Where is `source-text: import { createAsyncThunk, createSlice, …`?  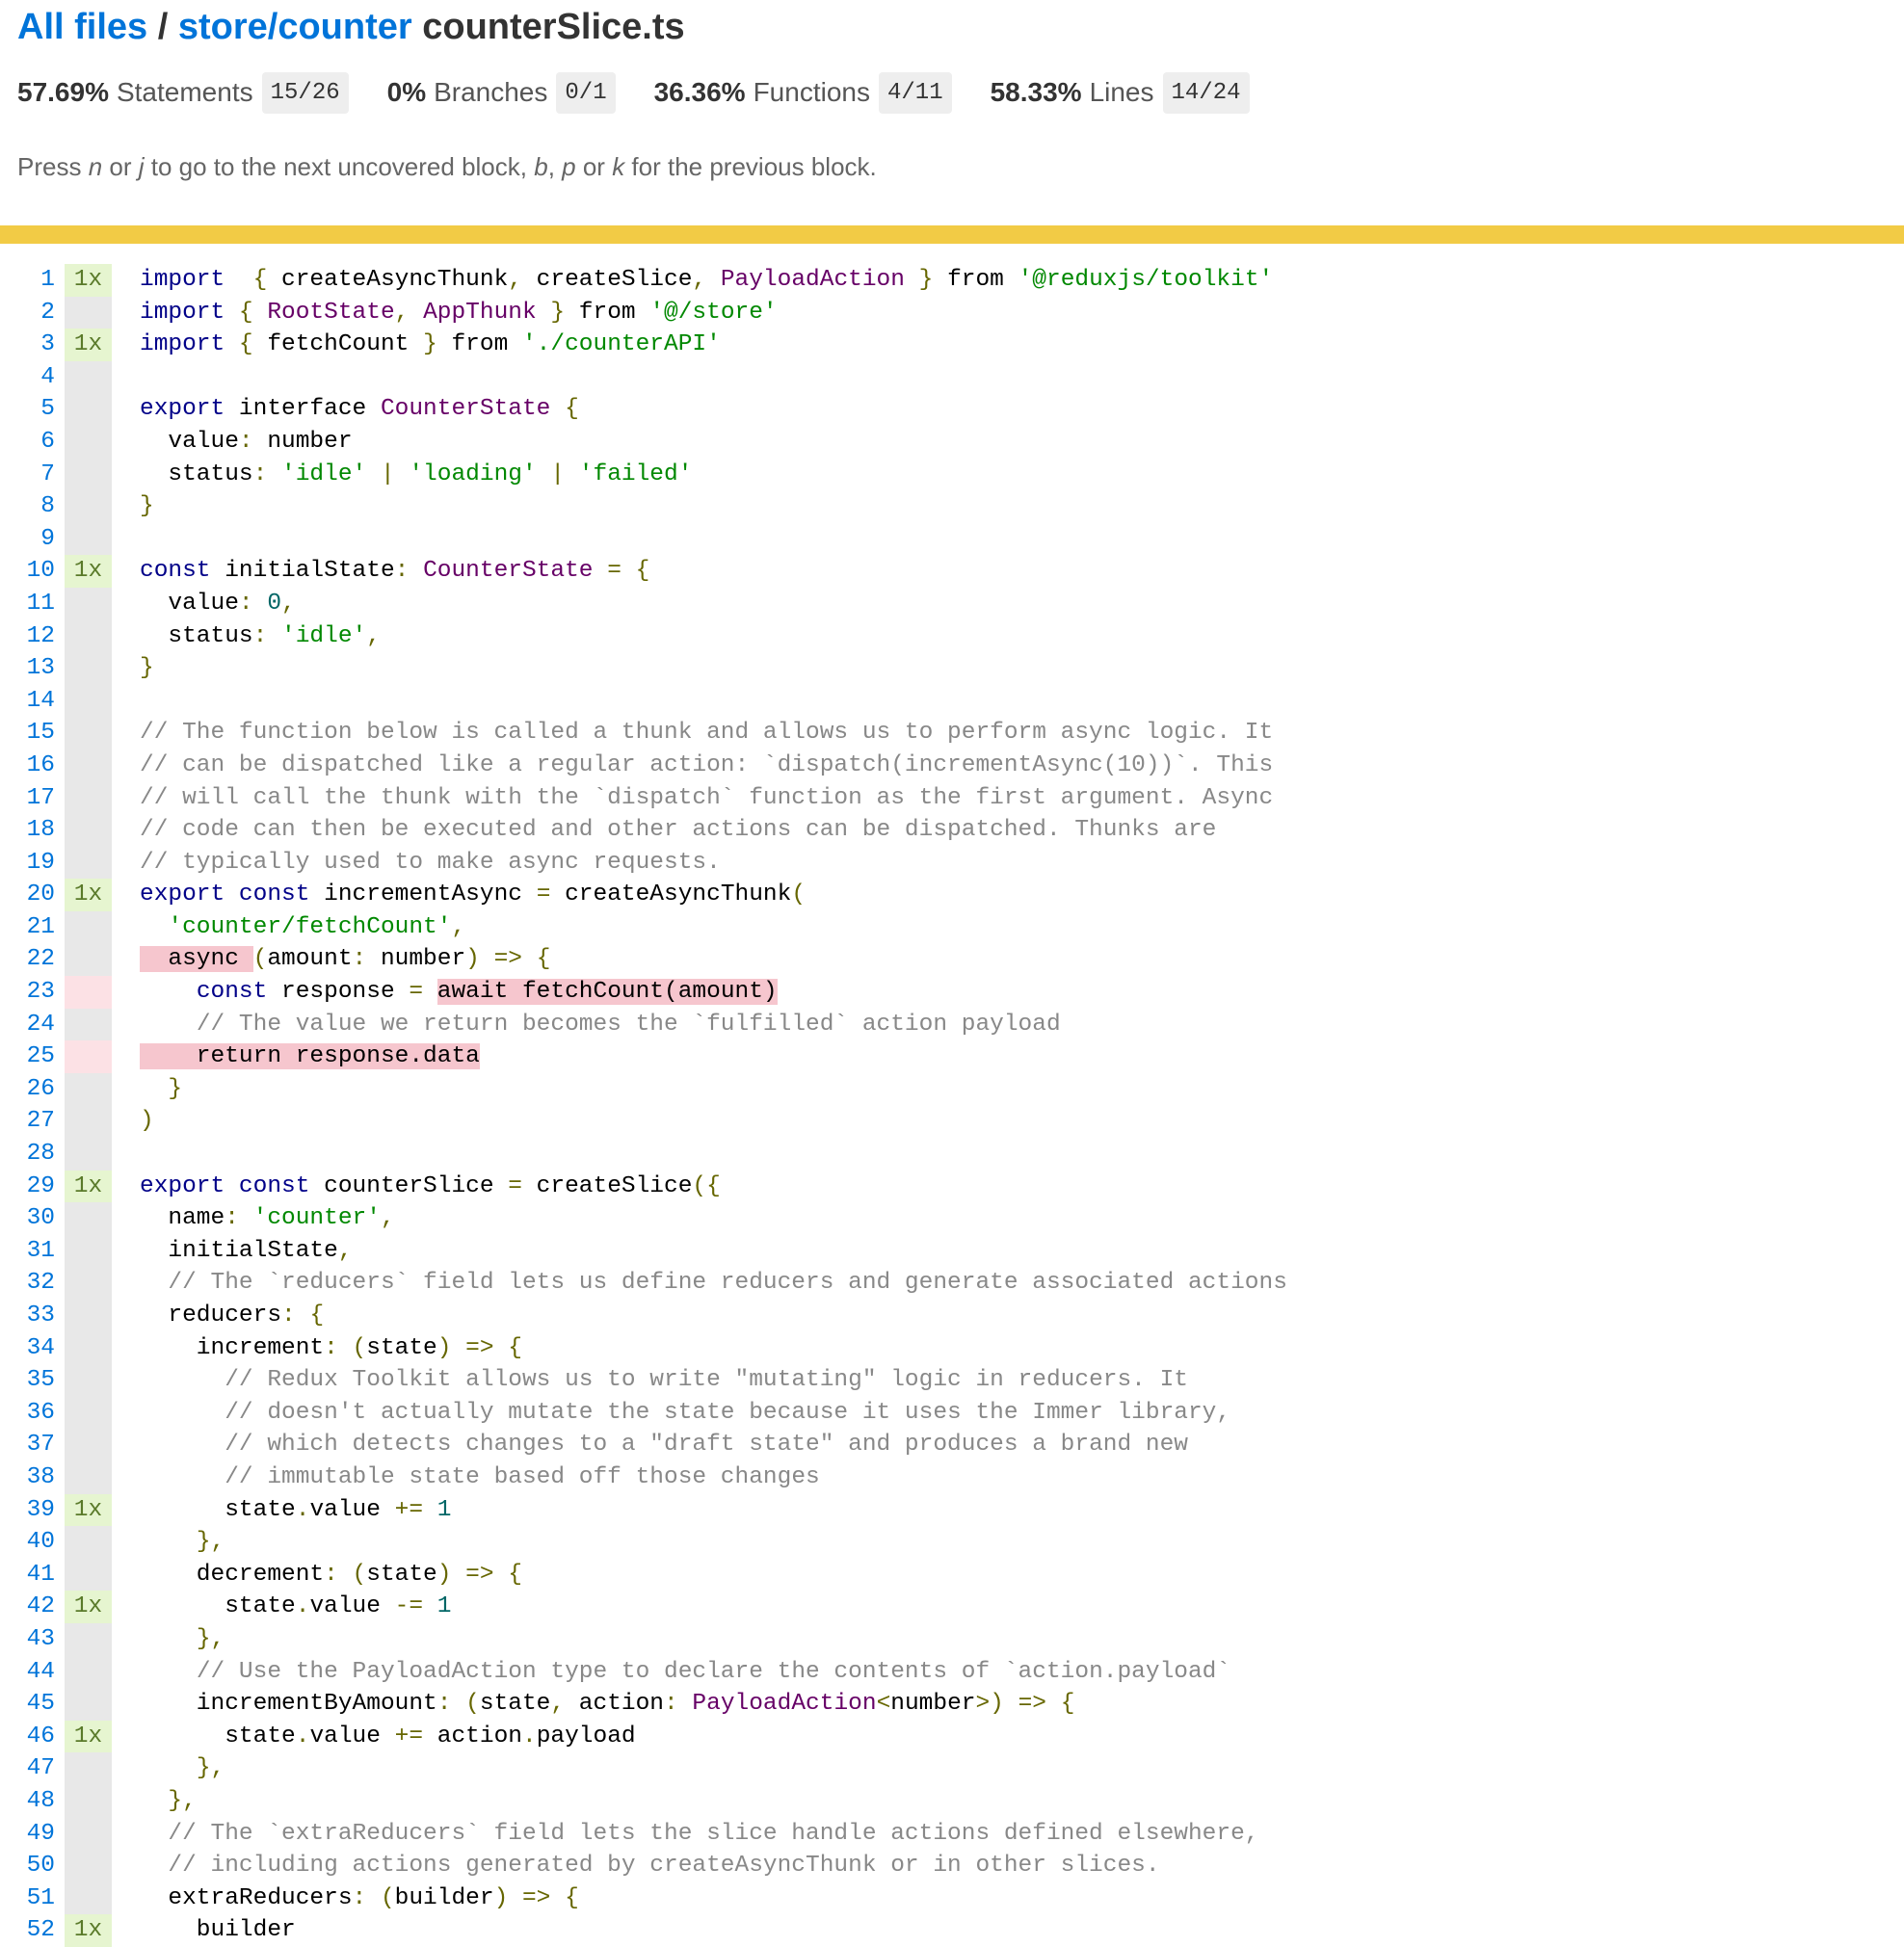 source-text: import { createAsyncThunk, createSlice, … is located at coordinates (692, 280).